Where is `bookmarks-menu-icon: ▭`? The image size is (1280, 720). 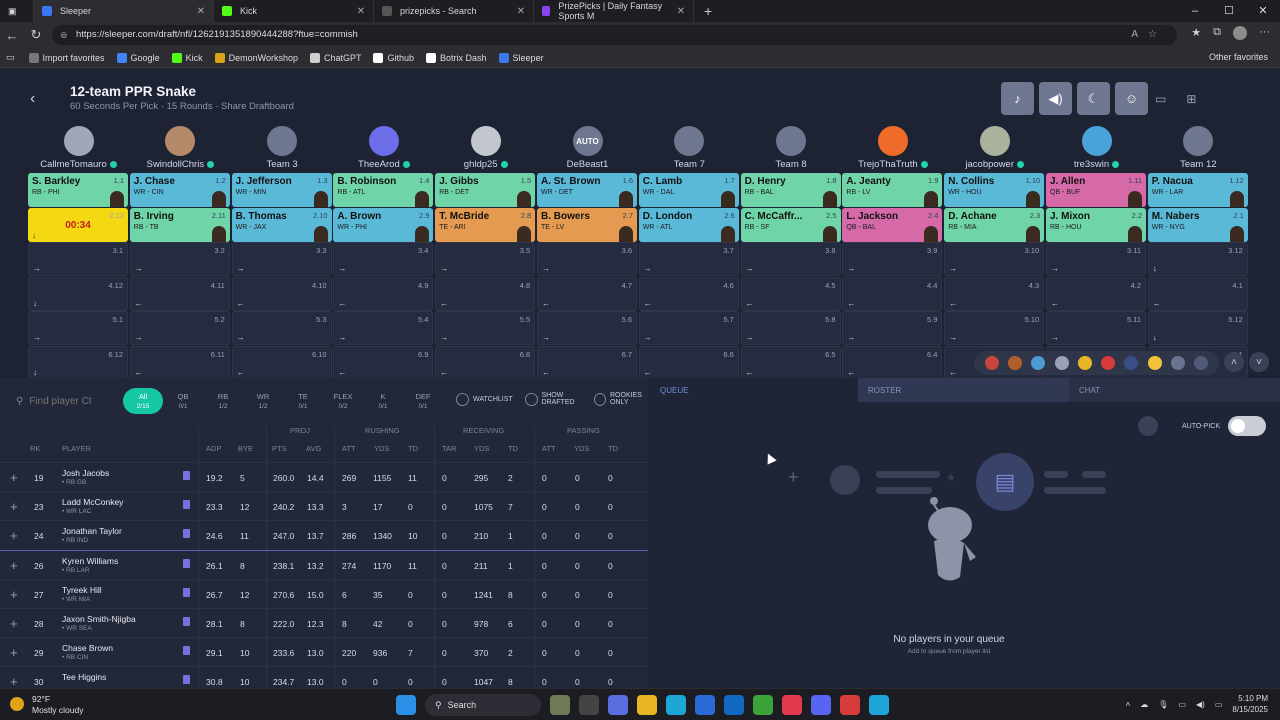
bookmarks-menu-icon: ▭ is located at coordinates (10, 57).